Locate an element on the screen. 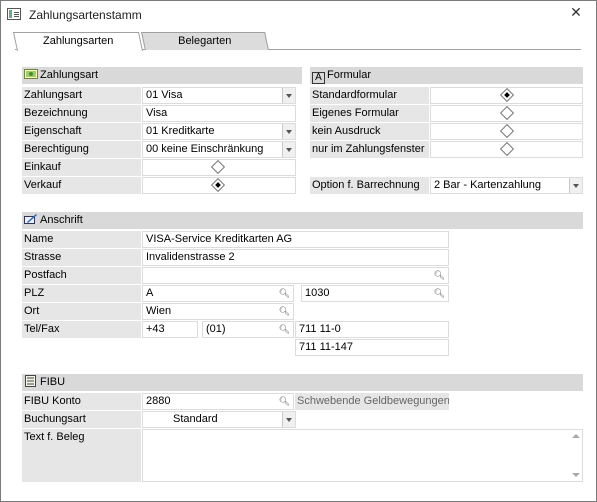 Image resolution: width=597 pixels, height=502 pixels. label-ort: Ort is located at coordinates (81, 311).